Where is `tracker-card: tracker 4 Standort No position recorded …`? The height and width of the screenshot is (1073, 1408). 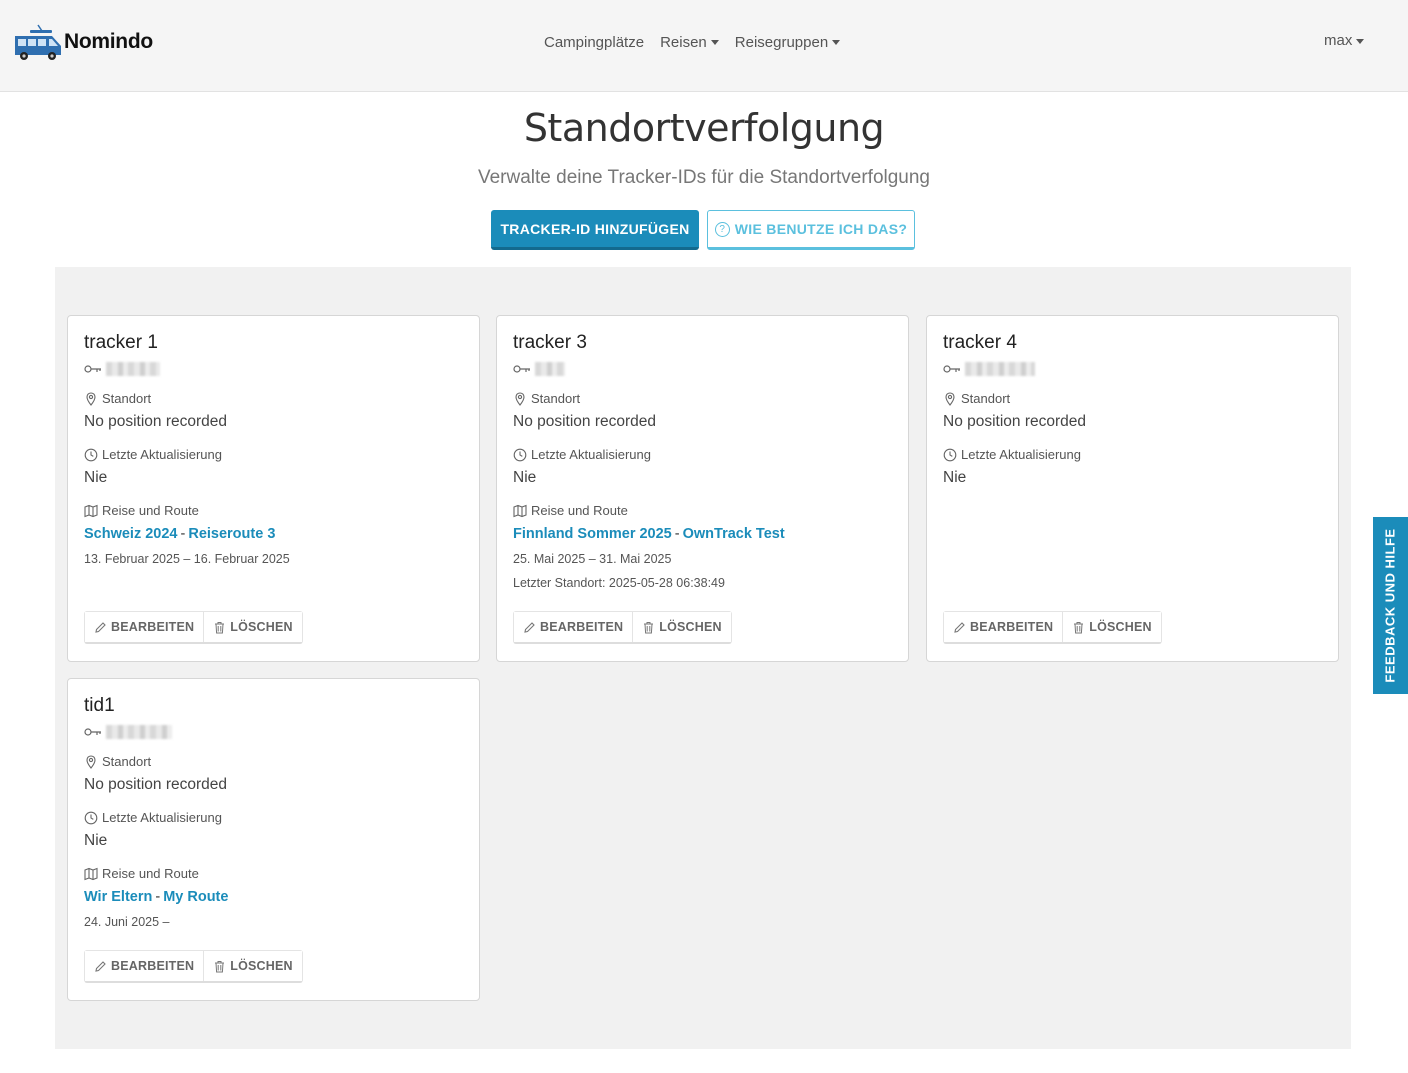
tracker-card: tracker 4 Standort No position recorded … is located at coordinates (1132, 488).